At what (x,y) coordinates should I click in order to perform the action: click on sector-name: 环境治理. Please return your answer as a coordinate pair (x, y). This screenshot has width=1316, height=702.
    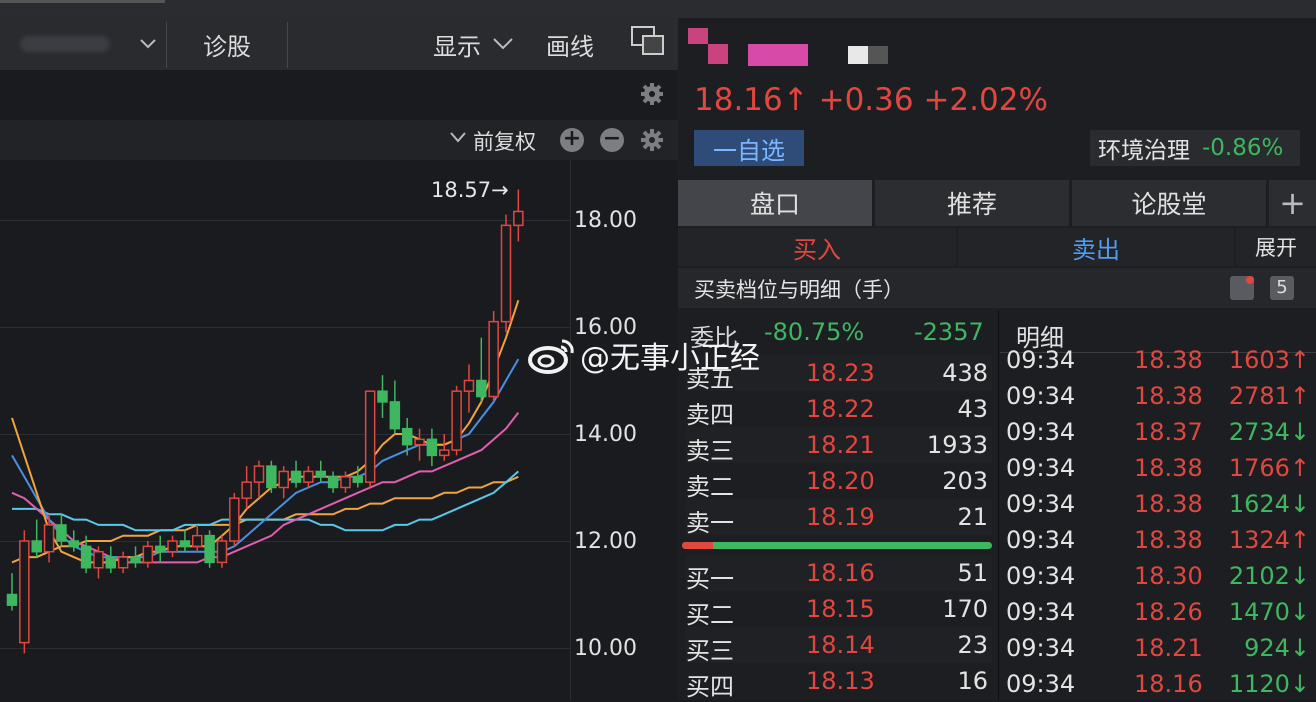
    Looking at the image, I should click on (1144, 151).